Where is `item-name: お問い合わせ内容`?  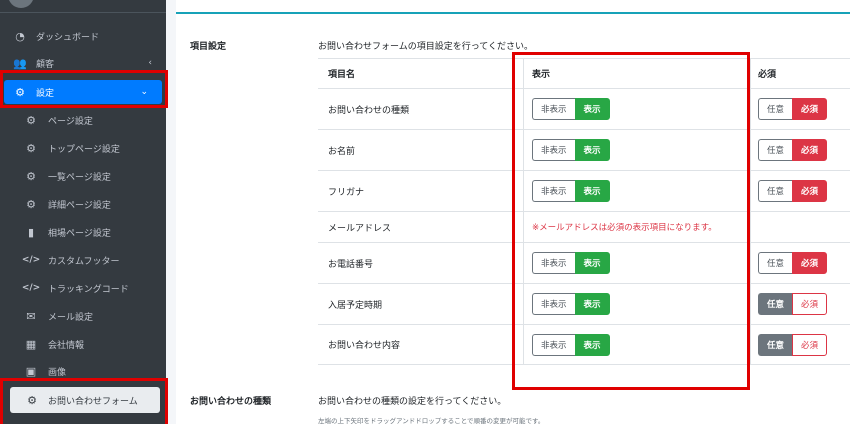
item-name: お問い合わせ内容 is located at coordinates (364, 346).